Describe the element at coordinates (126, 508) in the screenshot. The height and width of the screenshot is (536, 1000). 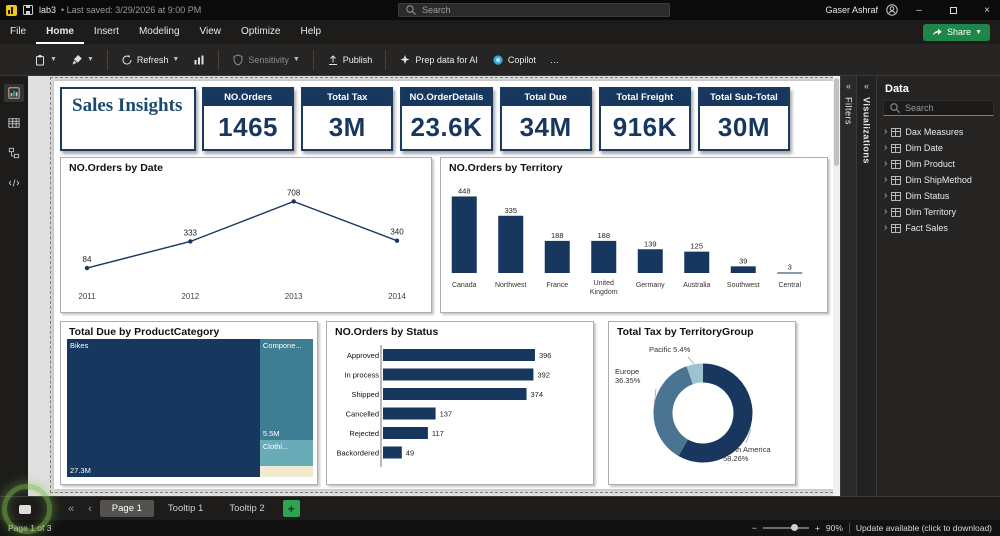
I see `page-tab-page-1: Page 1` at that location.